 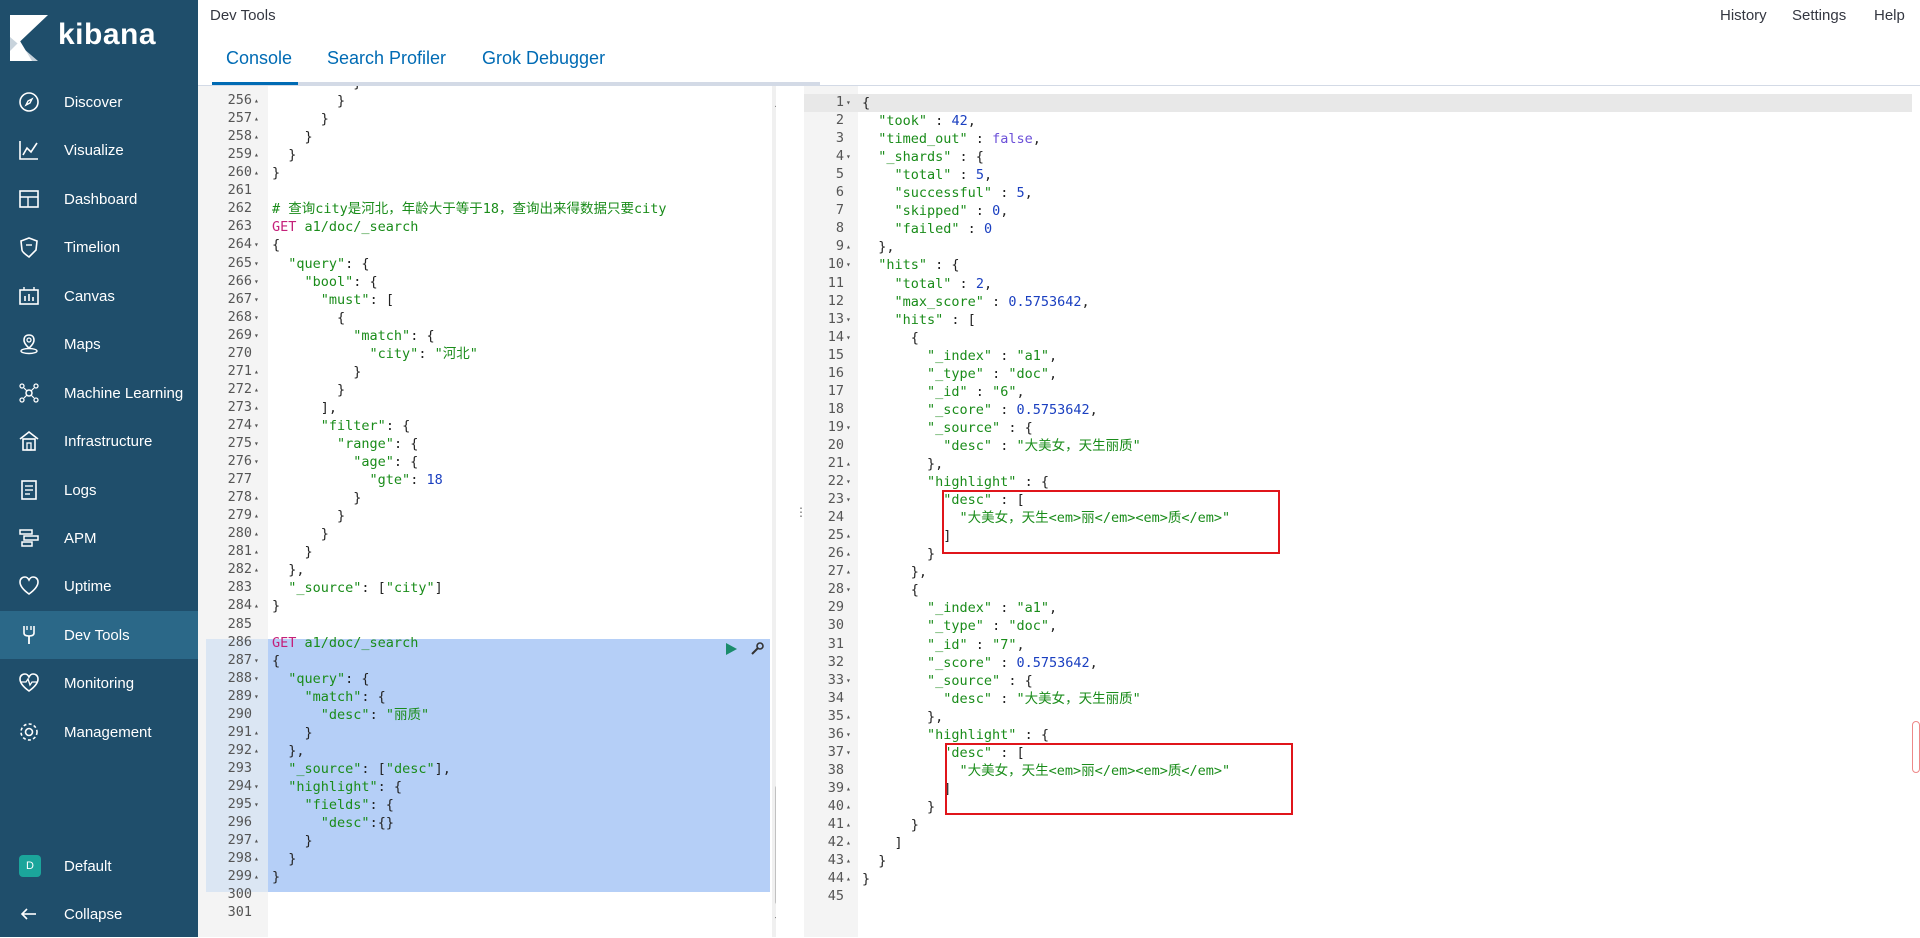 I want to click on sidebar-item-discover: Discover, so click(x=99, y=102).